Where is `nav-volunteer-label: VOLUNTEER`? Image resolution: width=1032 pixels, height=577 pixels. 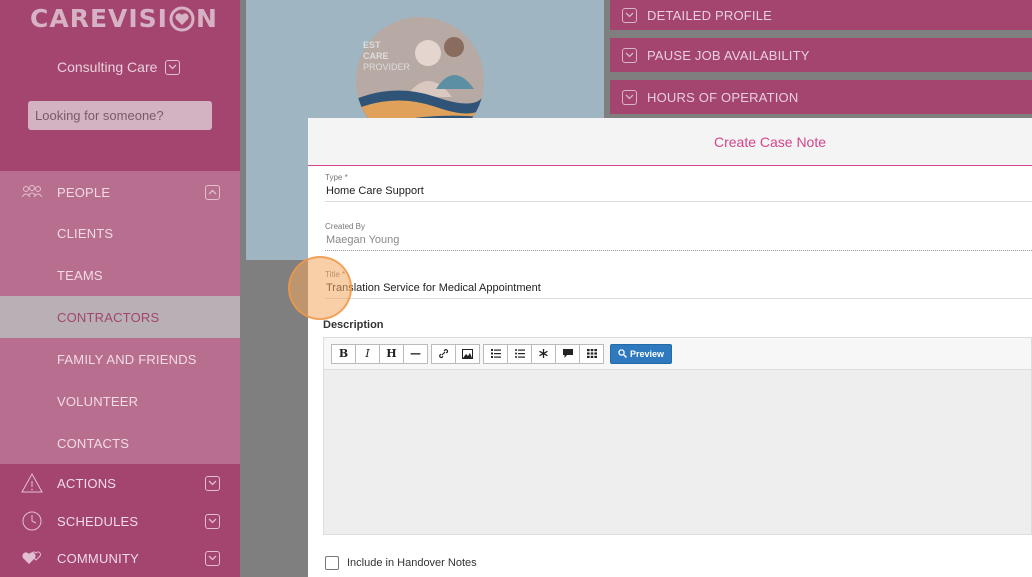 nav-volunteer-label: VOLUNTEER is located at coordinates (98, 401).